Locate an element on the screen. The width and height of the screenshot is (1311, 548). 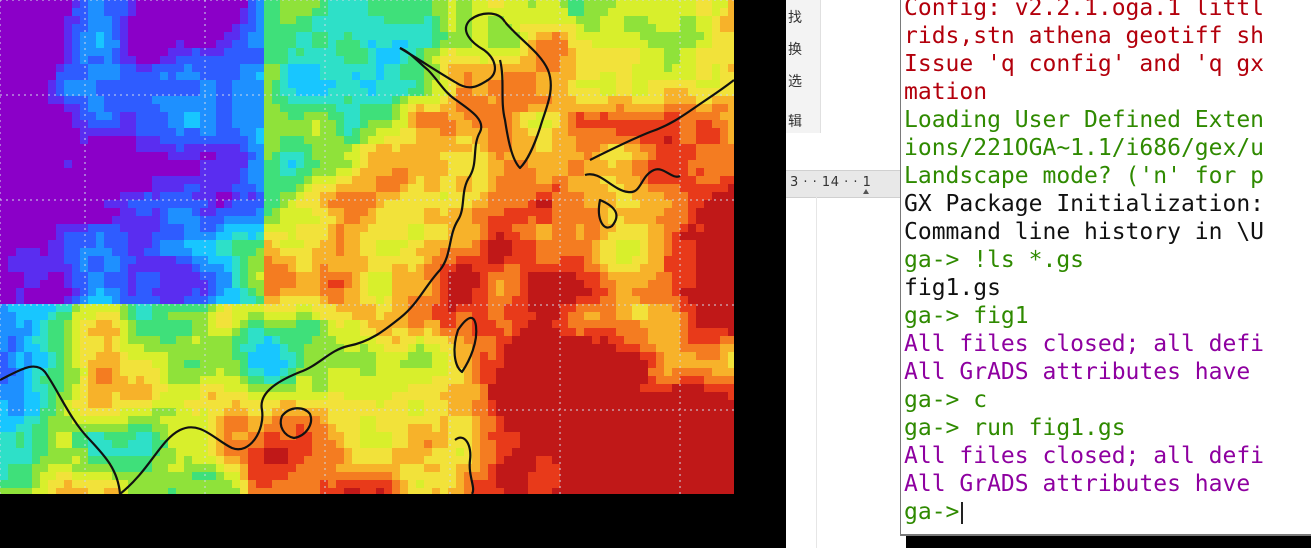
console-line: ga-> fig1 is located at coordinates (966, 316).